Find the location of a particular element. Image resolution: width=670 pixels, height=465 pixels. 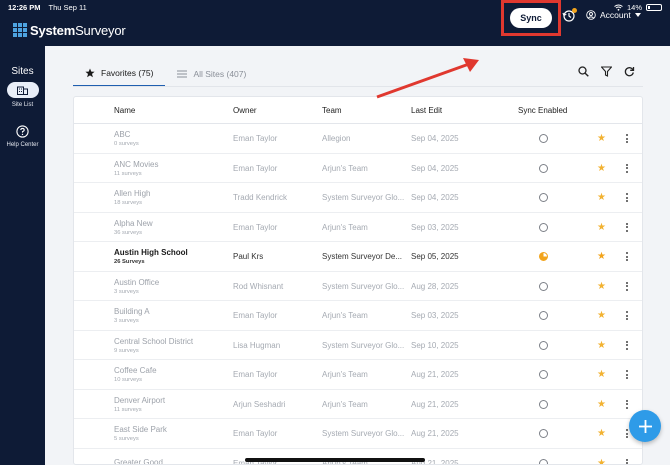

survey-count: 10 surveys is located at coordinates (128, 380).